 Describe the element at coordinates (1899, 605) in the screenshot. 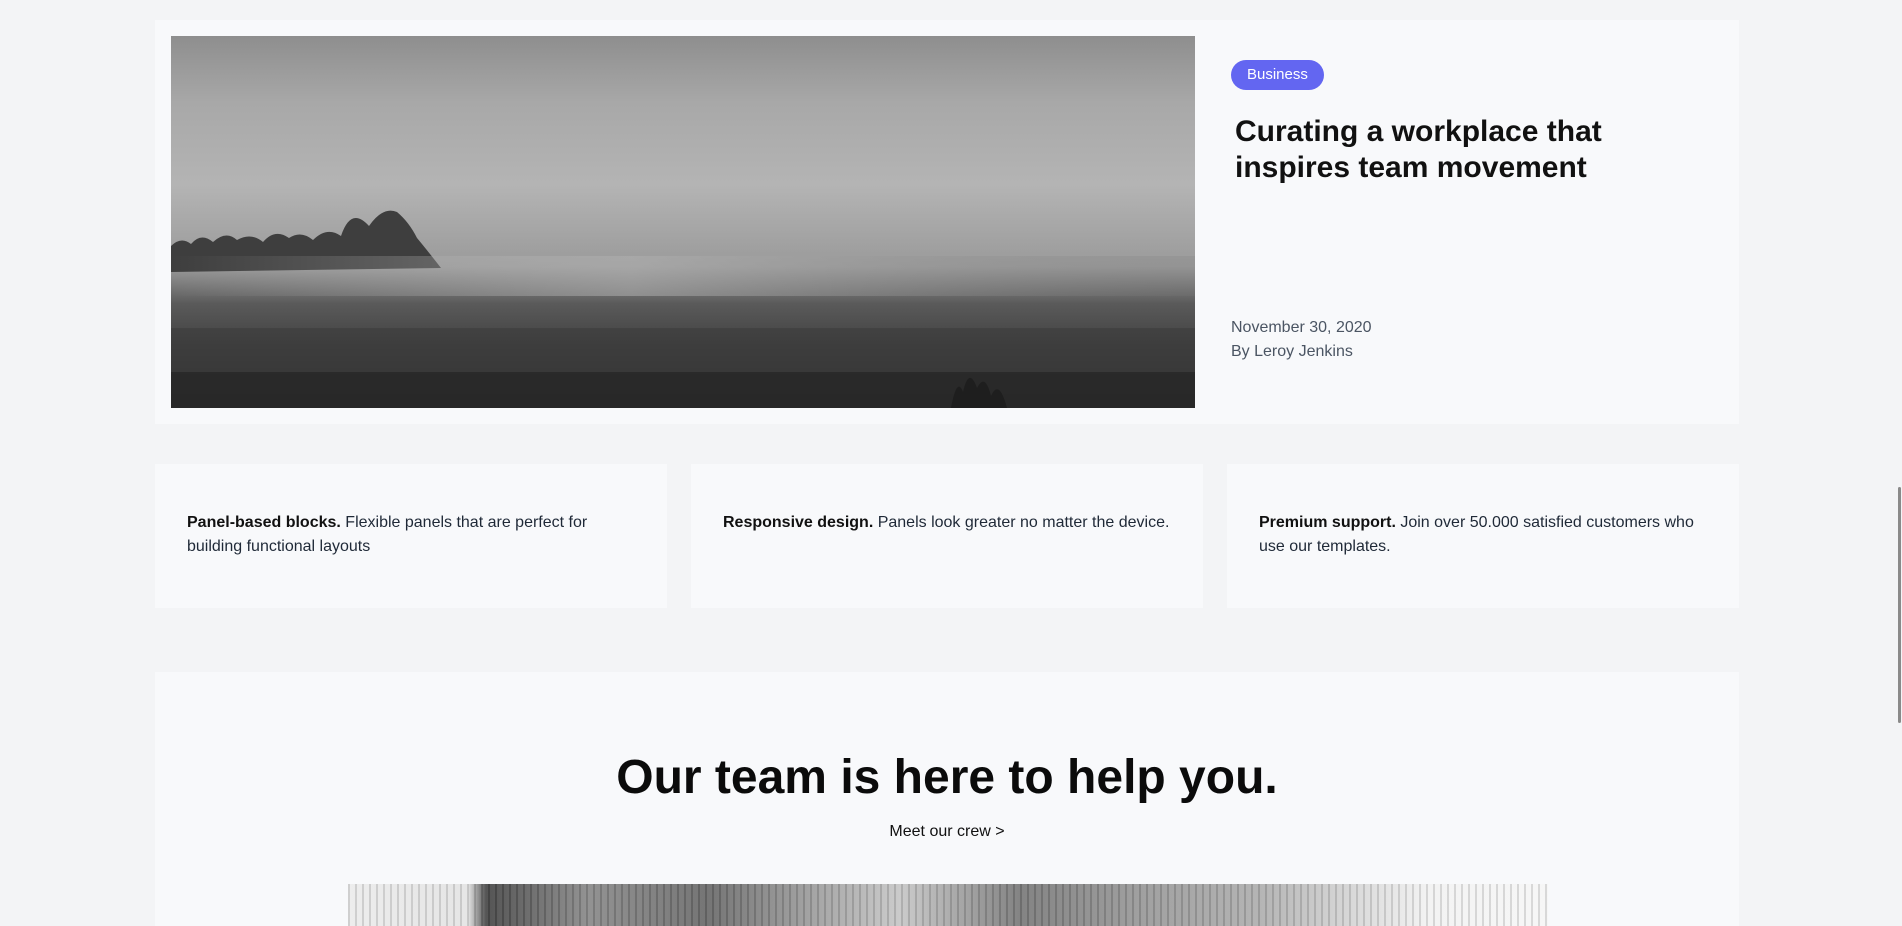

I see `scrollbar-thumb` at that location.